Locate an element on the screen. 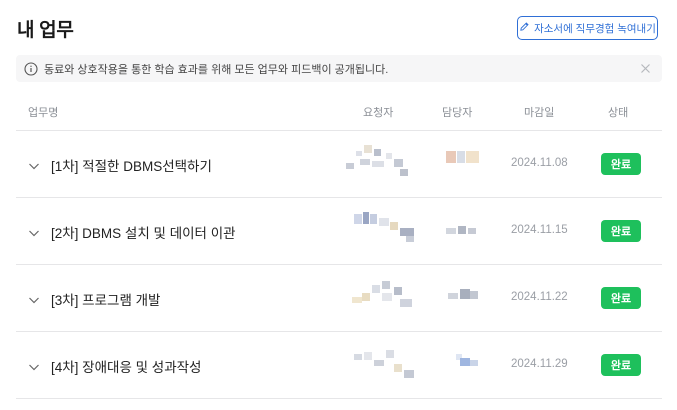  column-header-status: 상태 is located at coordinates (618, 113).